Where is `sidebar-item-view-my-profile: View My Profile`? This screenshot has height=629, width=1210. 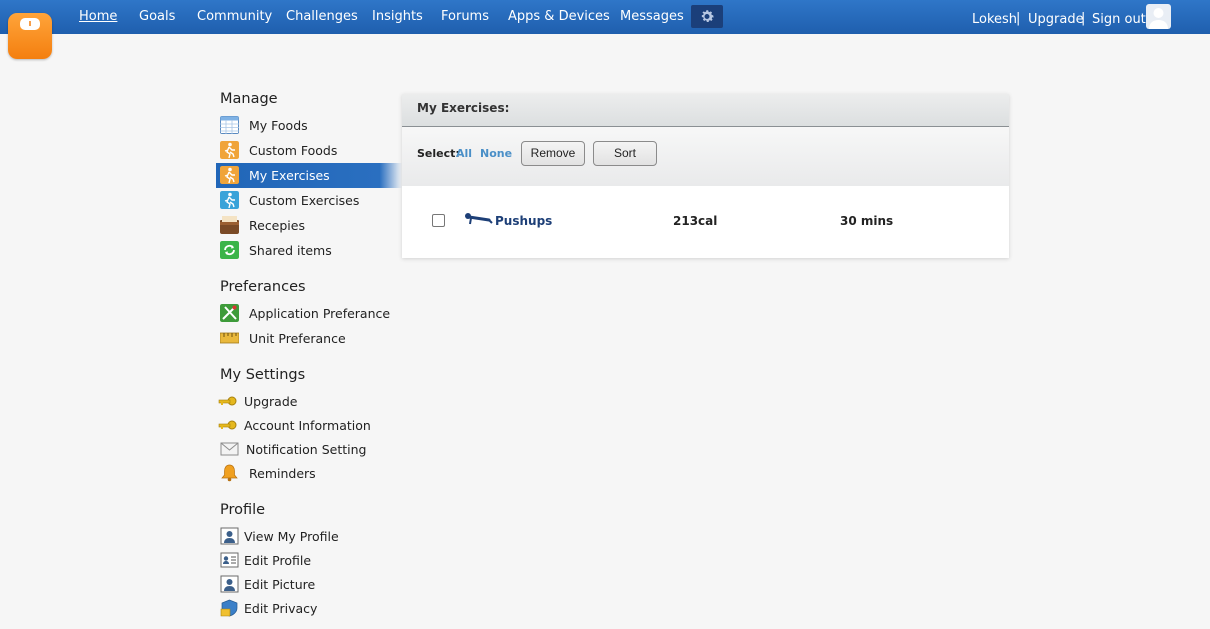 sidebar-item-view-my-profile: View My Profile is located at coordinates (309, 536).